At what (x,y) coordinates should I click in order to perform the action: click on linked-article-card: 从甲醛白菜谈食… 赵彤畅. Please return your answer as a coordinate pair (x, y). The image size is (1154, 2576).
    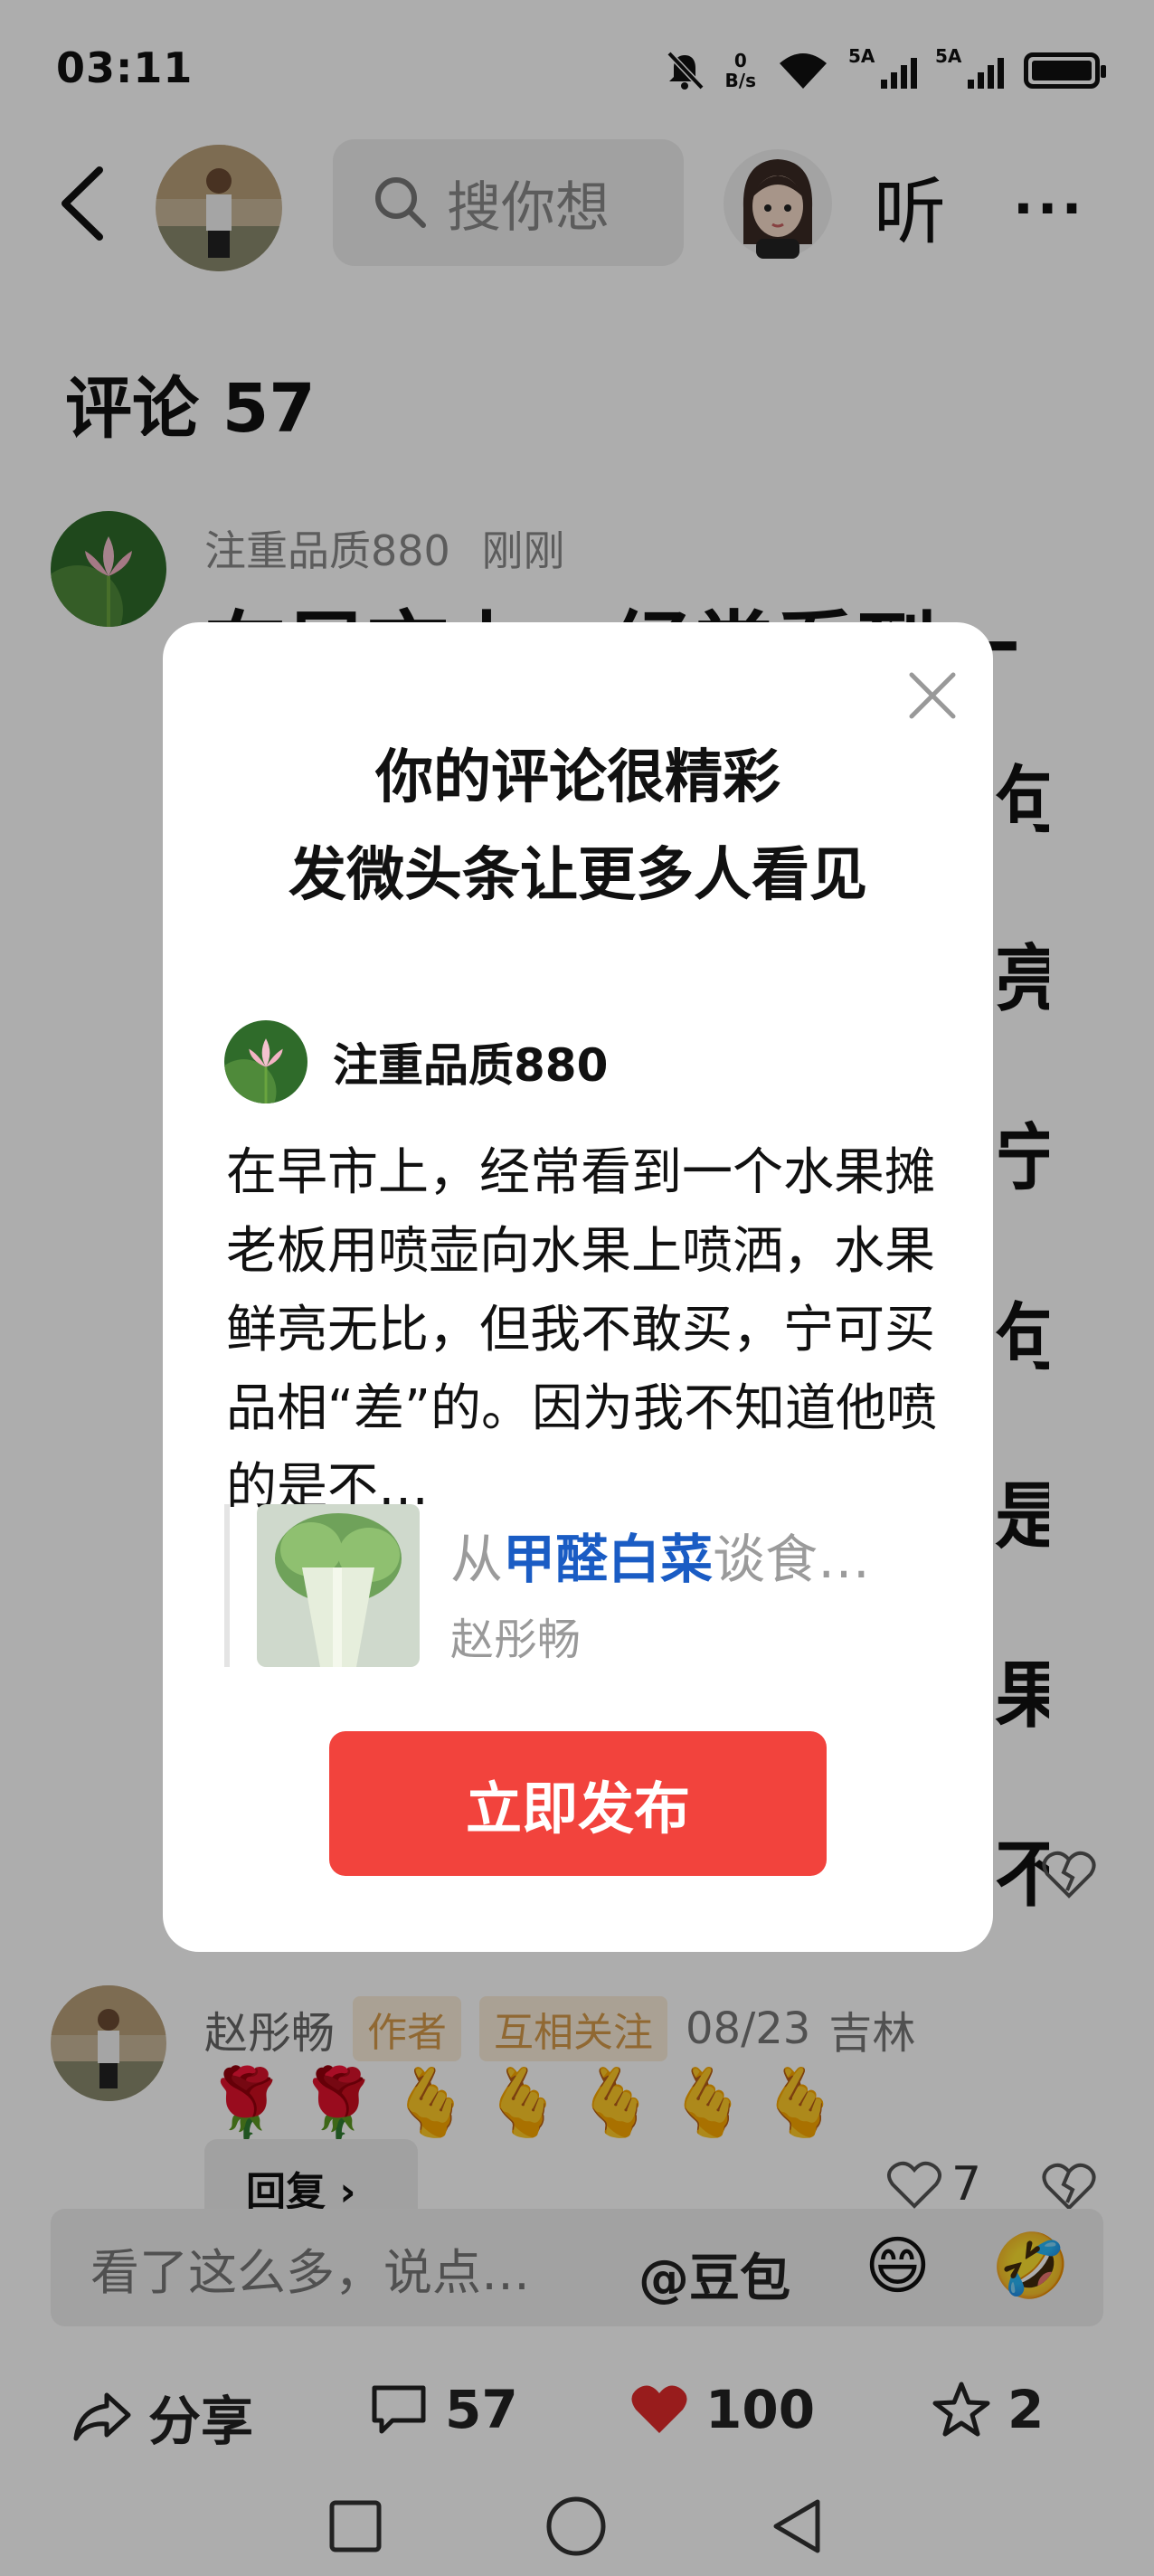
    Looking at the image, I should click on (581, 1585).